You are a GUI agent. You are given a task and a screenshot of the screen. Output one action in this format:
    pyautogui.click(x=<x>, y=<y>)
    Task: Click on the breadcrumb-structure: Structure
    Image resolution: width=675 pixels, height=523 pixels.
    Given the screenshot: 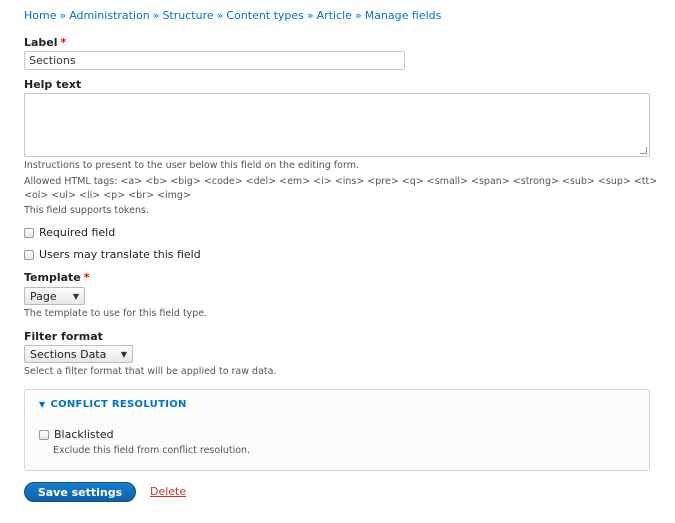 What is the action you would take?
    pyautogui.click(x=187, y=15)
    